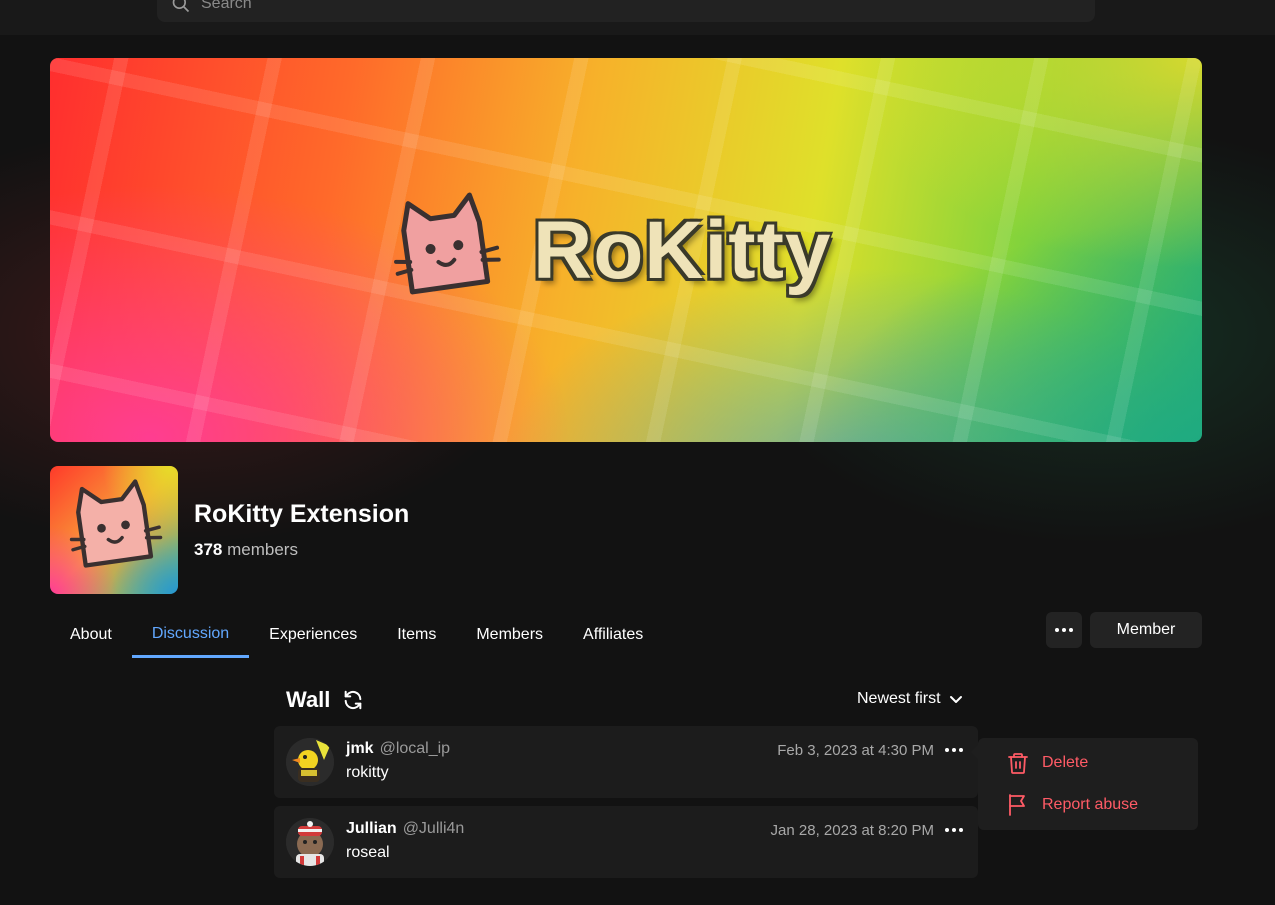 This screenshot has width=1275, height=905. Describe the element at coordinates (626, 11) in the screenshot. I see `search-input: Search` at that location.